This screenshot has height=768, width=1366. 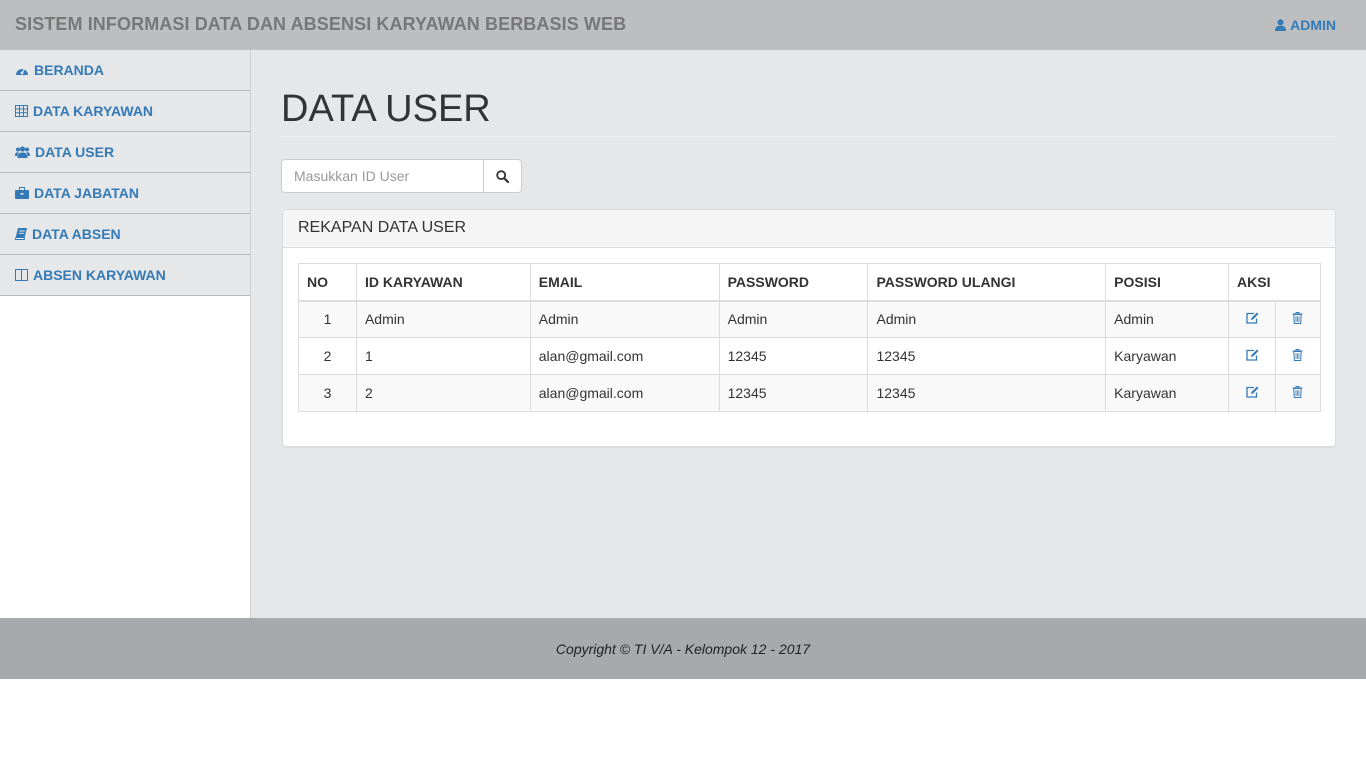 I want to click on cell-no: 1, so click(x=327, y=319).